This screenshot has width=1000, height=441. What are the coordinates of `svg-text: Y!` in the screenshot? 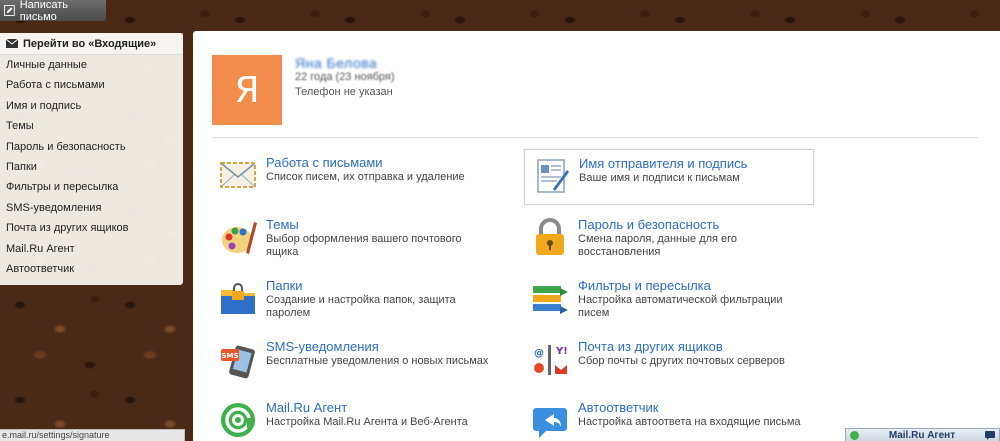 It's located at (561, 351).